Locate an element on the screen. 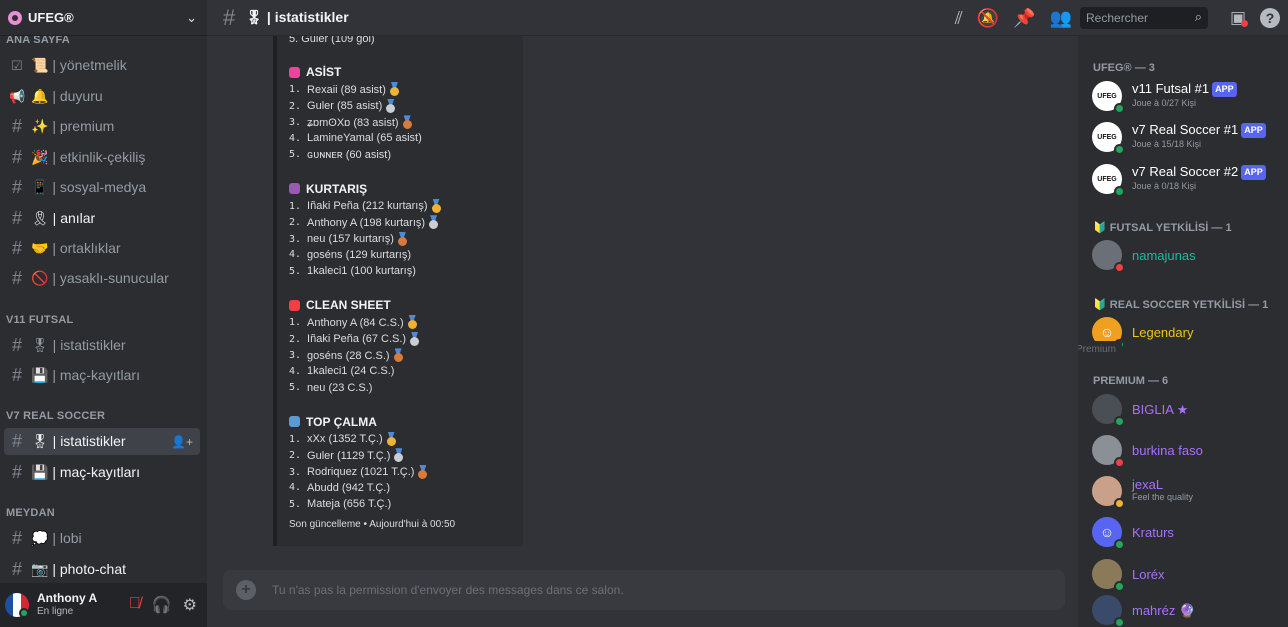 The image size is (1288, 627). help-icon: ? is located at coordinates (1270, 18).